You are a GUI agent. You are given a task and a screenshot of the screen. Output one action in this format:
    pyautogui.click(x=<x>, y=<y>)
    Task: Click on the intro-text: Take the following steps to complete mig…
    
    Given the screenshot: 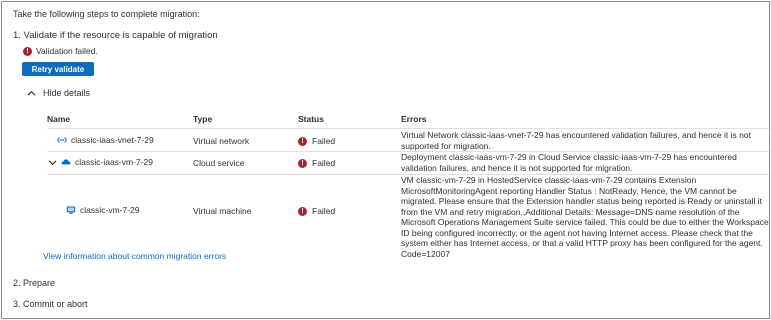 What is the action you would take?
    pyautogui.click(x=106, y=14)
    